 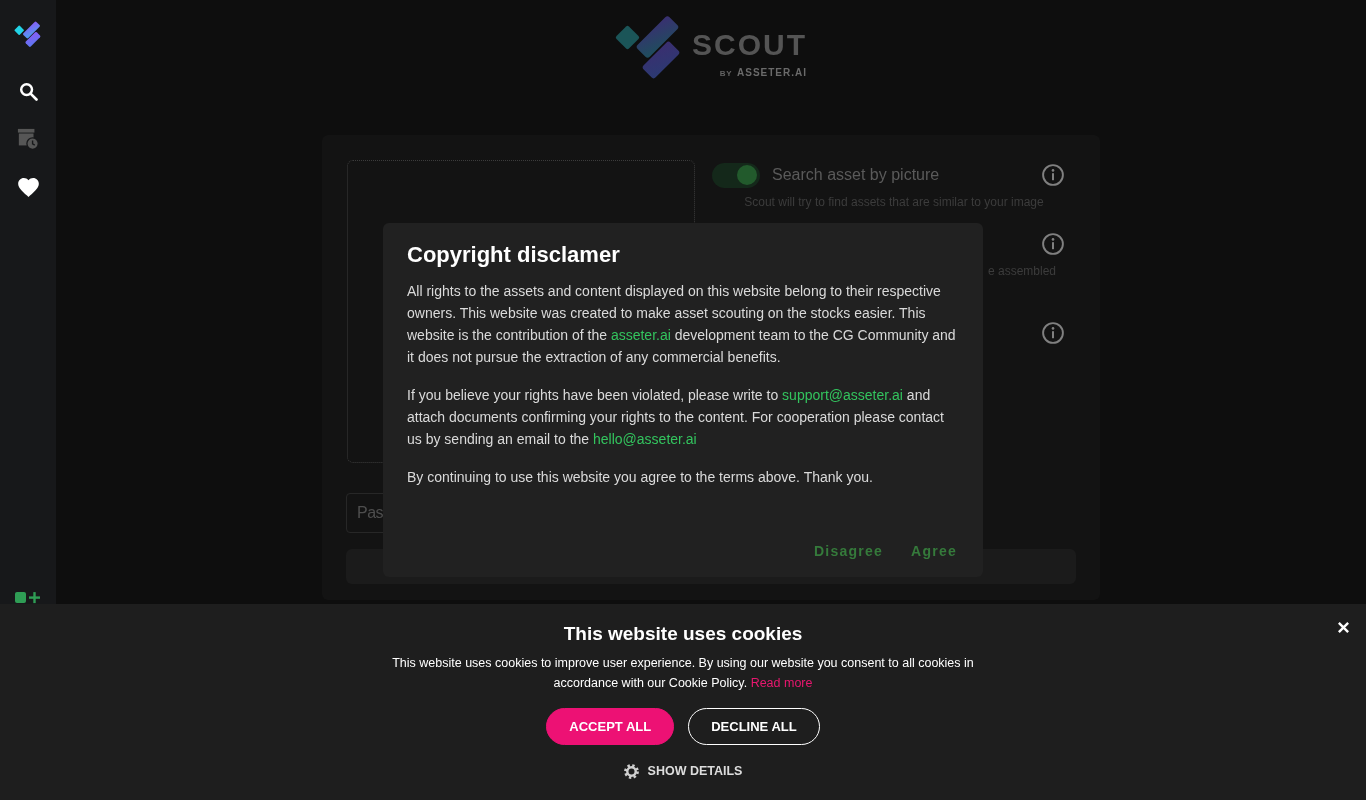 What do you see at coordinates (736, 175) in the screenshot?
I see `toggle-switch` at bounding box center [736, 175].